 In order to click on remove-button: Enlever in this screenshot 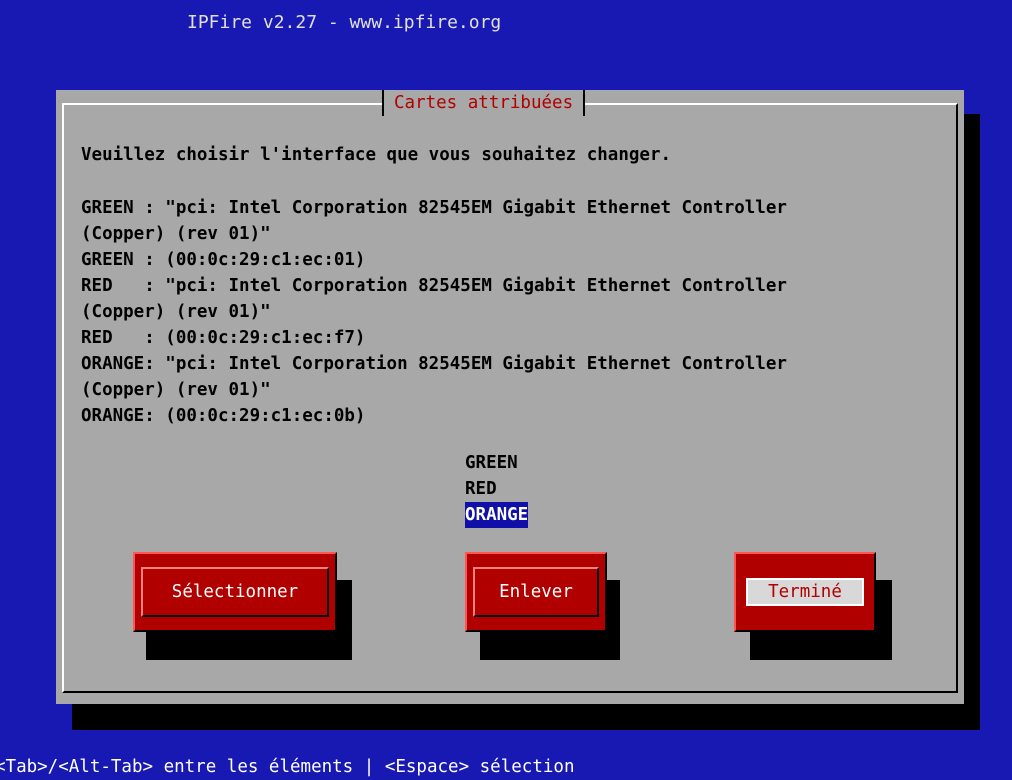, I will do `click(536, 592)`.